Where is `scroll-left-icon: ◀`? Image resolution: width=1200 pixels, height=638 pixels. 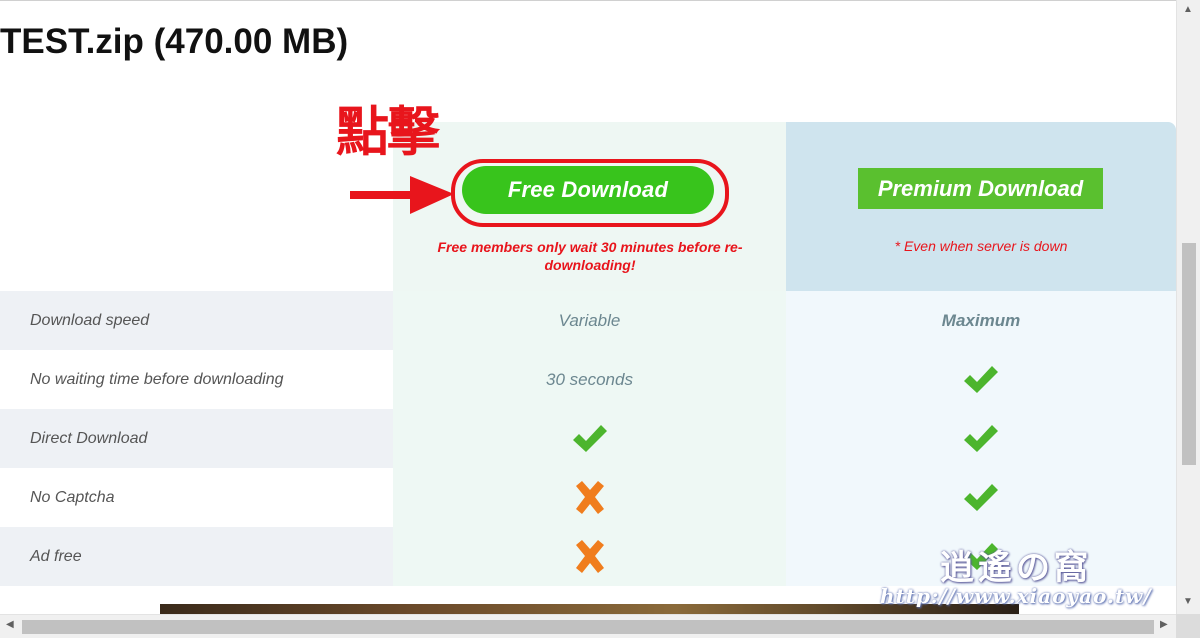 scroll-left-icon: ◀ is located at coordinates (10, 624).